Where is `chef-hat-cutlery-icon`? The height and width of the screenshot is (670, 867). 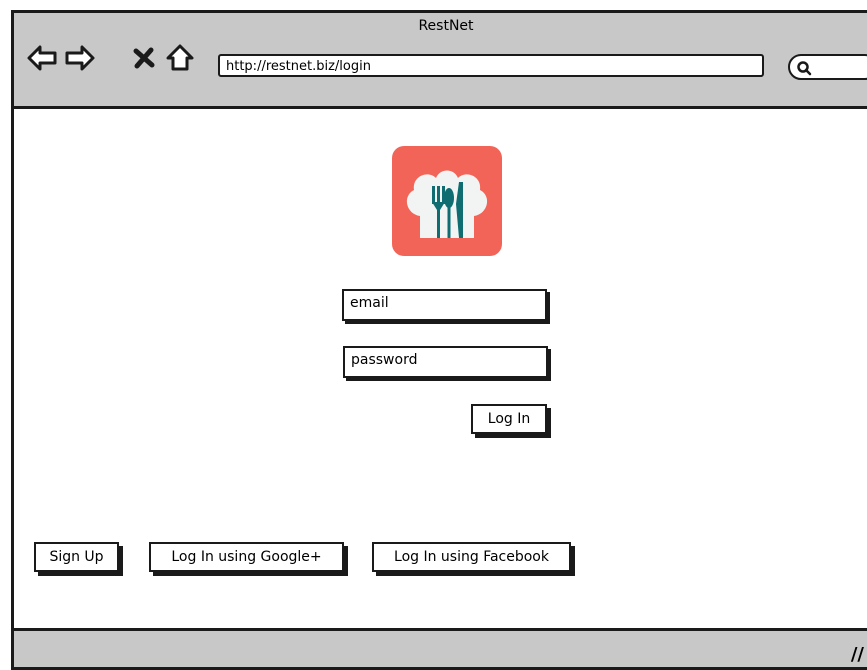
chef-hat-cutlery-icon is located at coordinates (447, 204).